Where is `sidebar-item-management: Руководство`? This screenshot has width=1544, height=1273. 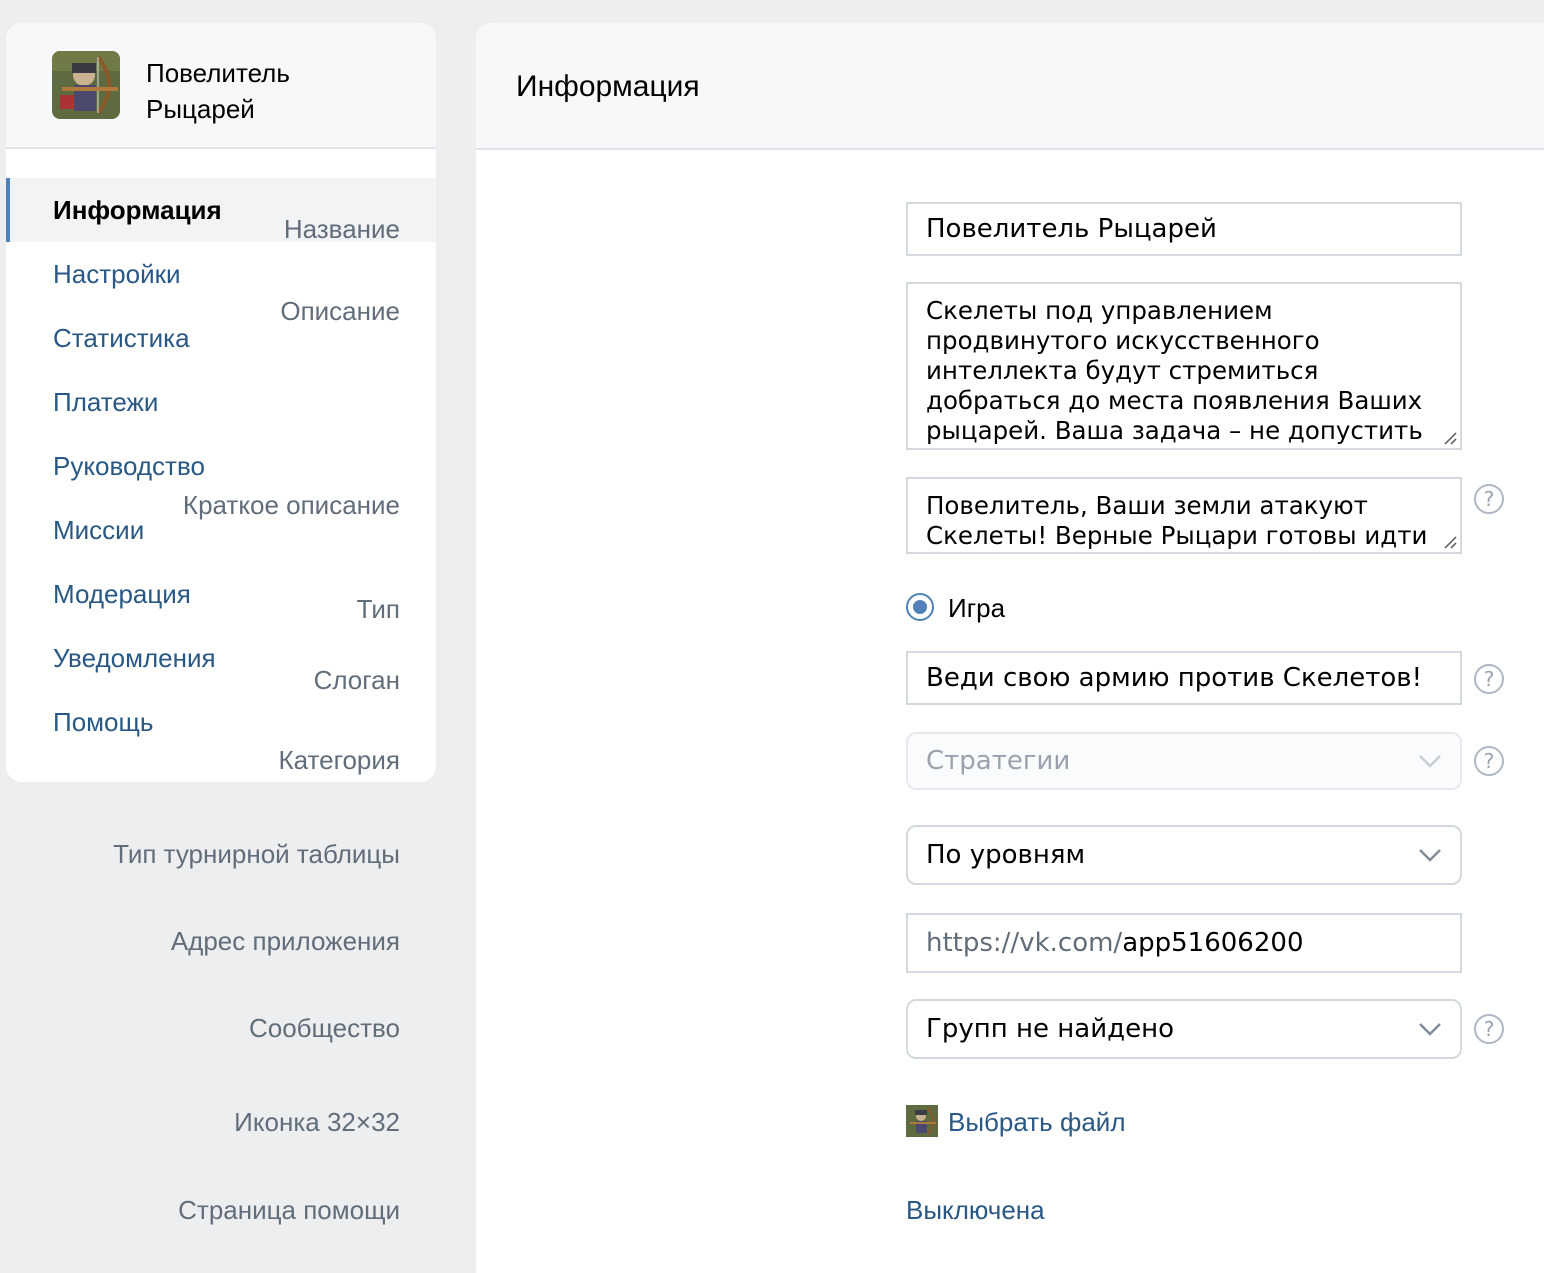 sidebar-item-management: Руководство is located at coordinates (221, 466).